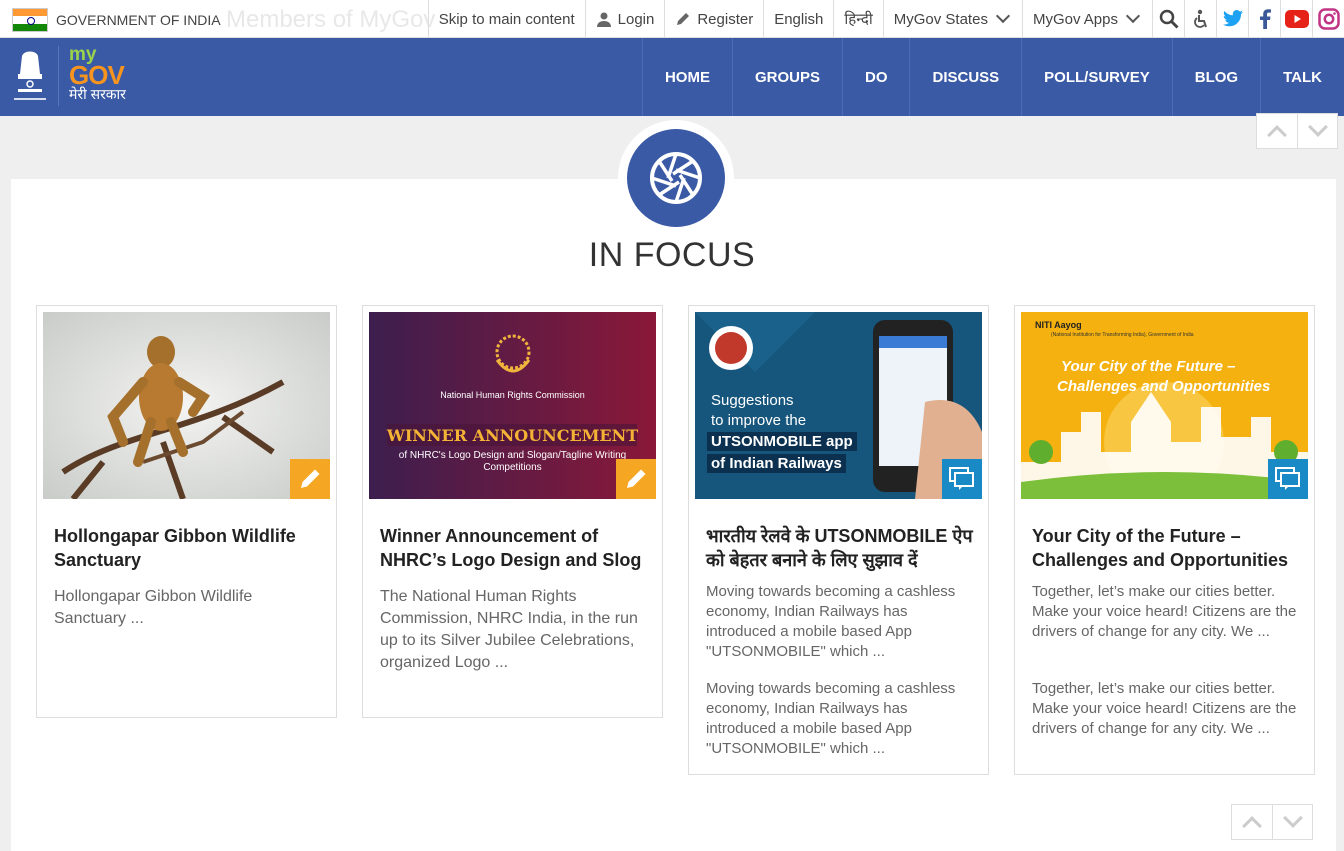 The image size is (1344, 851). I want to click on national-emblem-icon, so click(30, 76).